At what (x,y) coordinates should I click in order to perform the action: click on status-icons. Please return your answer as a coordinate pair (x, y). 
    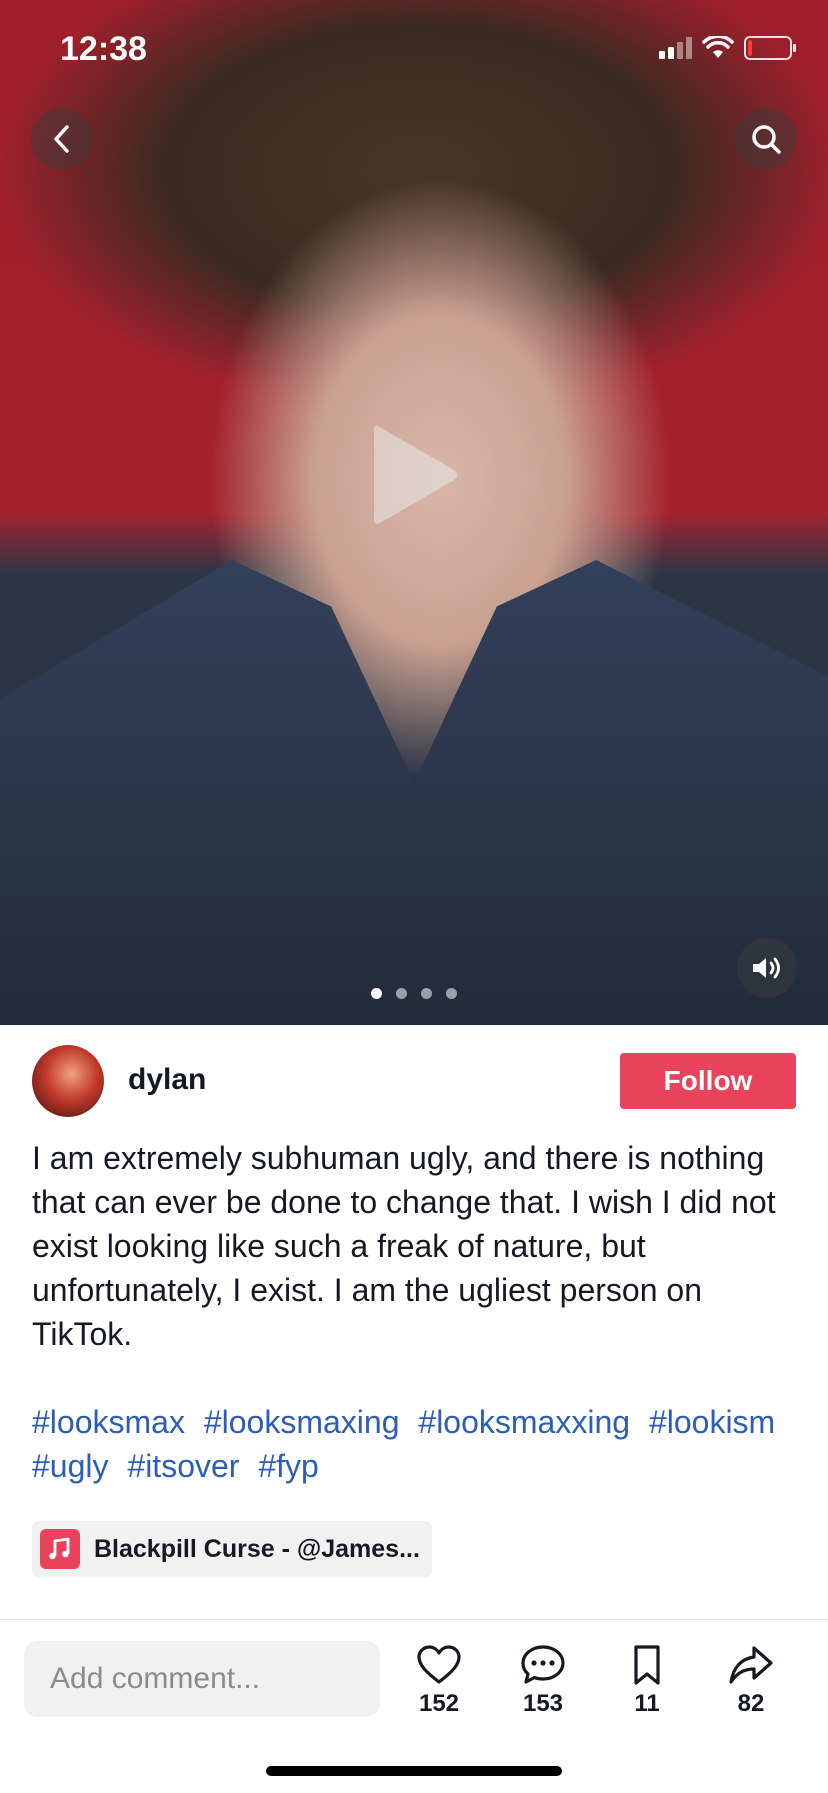
    Looking at the image, I should click on (727, 48).